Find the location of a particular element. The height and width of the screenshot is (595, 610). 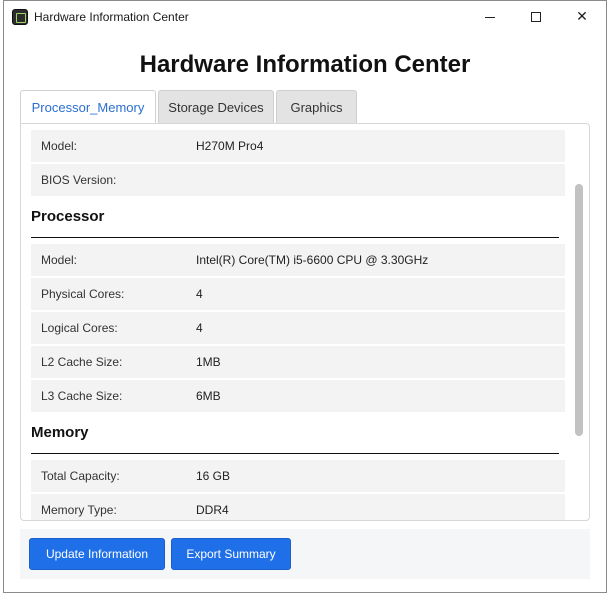

info-row: Memory Type: DDR4 is located at coordinates (298, 507).